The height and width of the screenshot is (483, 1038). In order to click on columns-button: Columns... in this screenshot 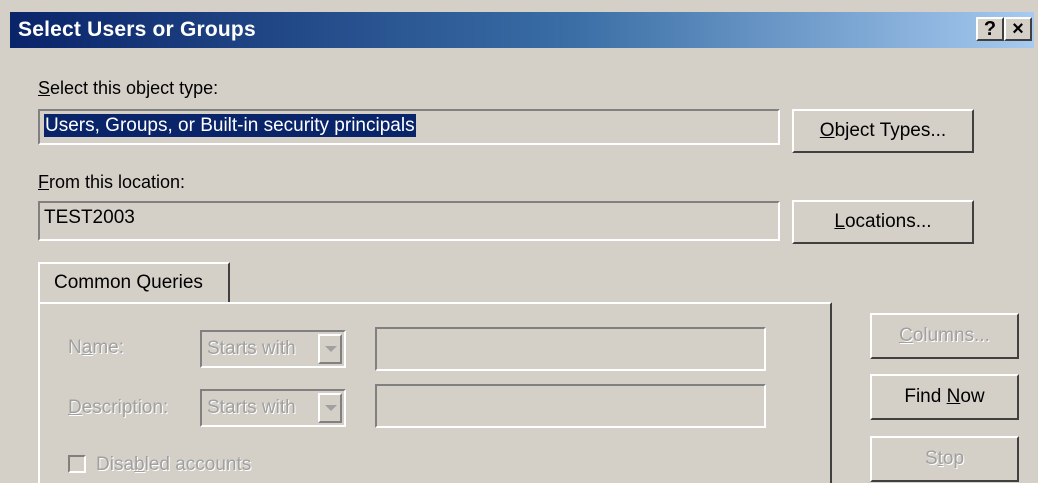, I will do `click(944, 336)`.